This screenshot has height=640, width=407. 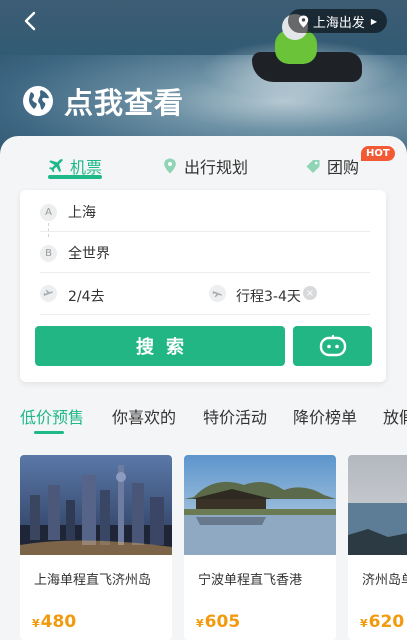 I want to click on category-holiday: 放假, so click(x=395, y=416).